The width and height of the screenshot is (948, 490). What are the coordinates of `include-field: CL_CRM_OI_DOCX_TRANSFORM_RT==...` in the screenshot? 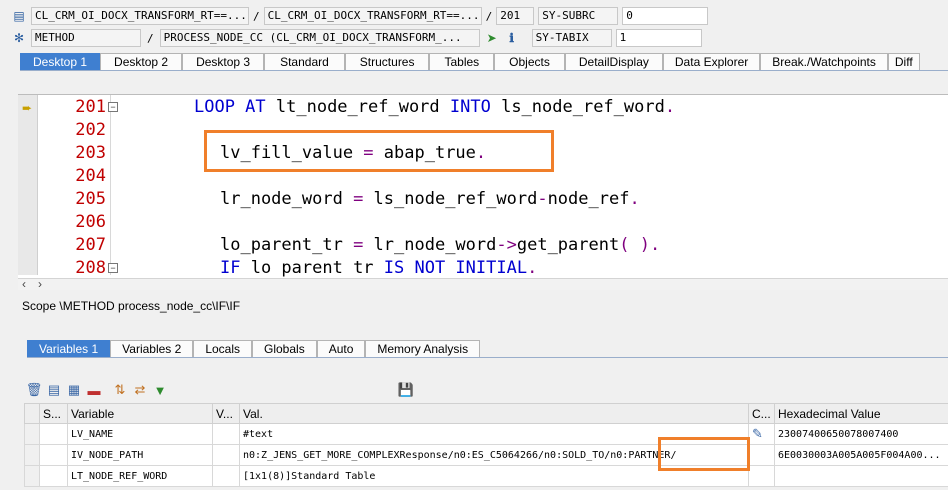 It's located at (372, 16).